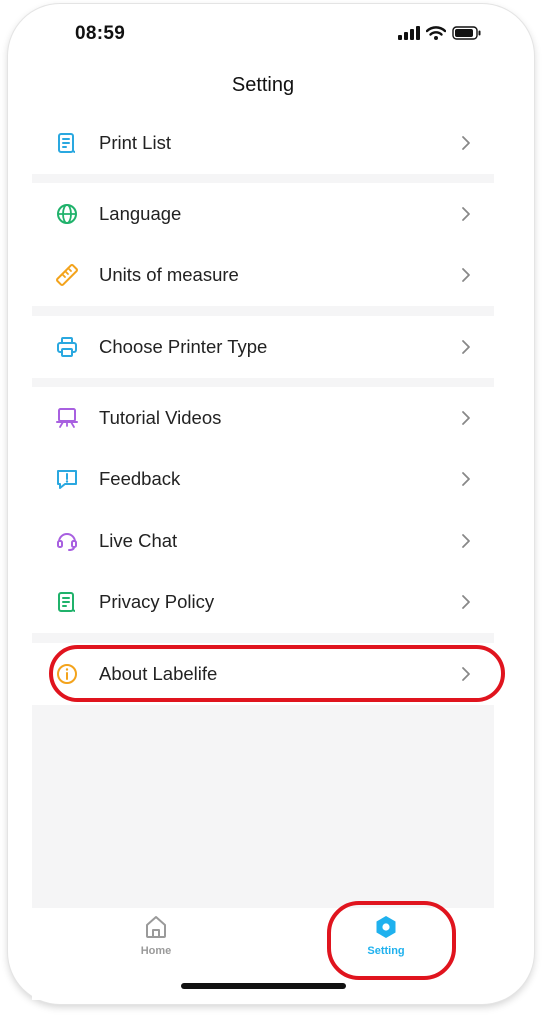  What do you see at coordinates (138, 540) in the screenshot?
I see `menu-item-label: Live Chat` at bounding box center [138, 540].